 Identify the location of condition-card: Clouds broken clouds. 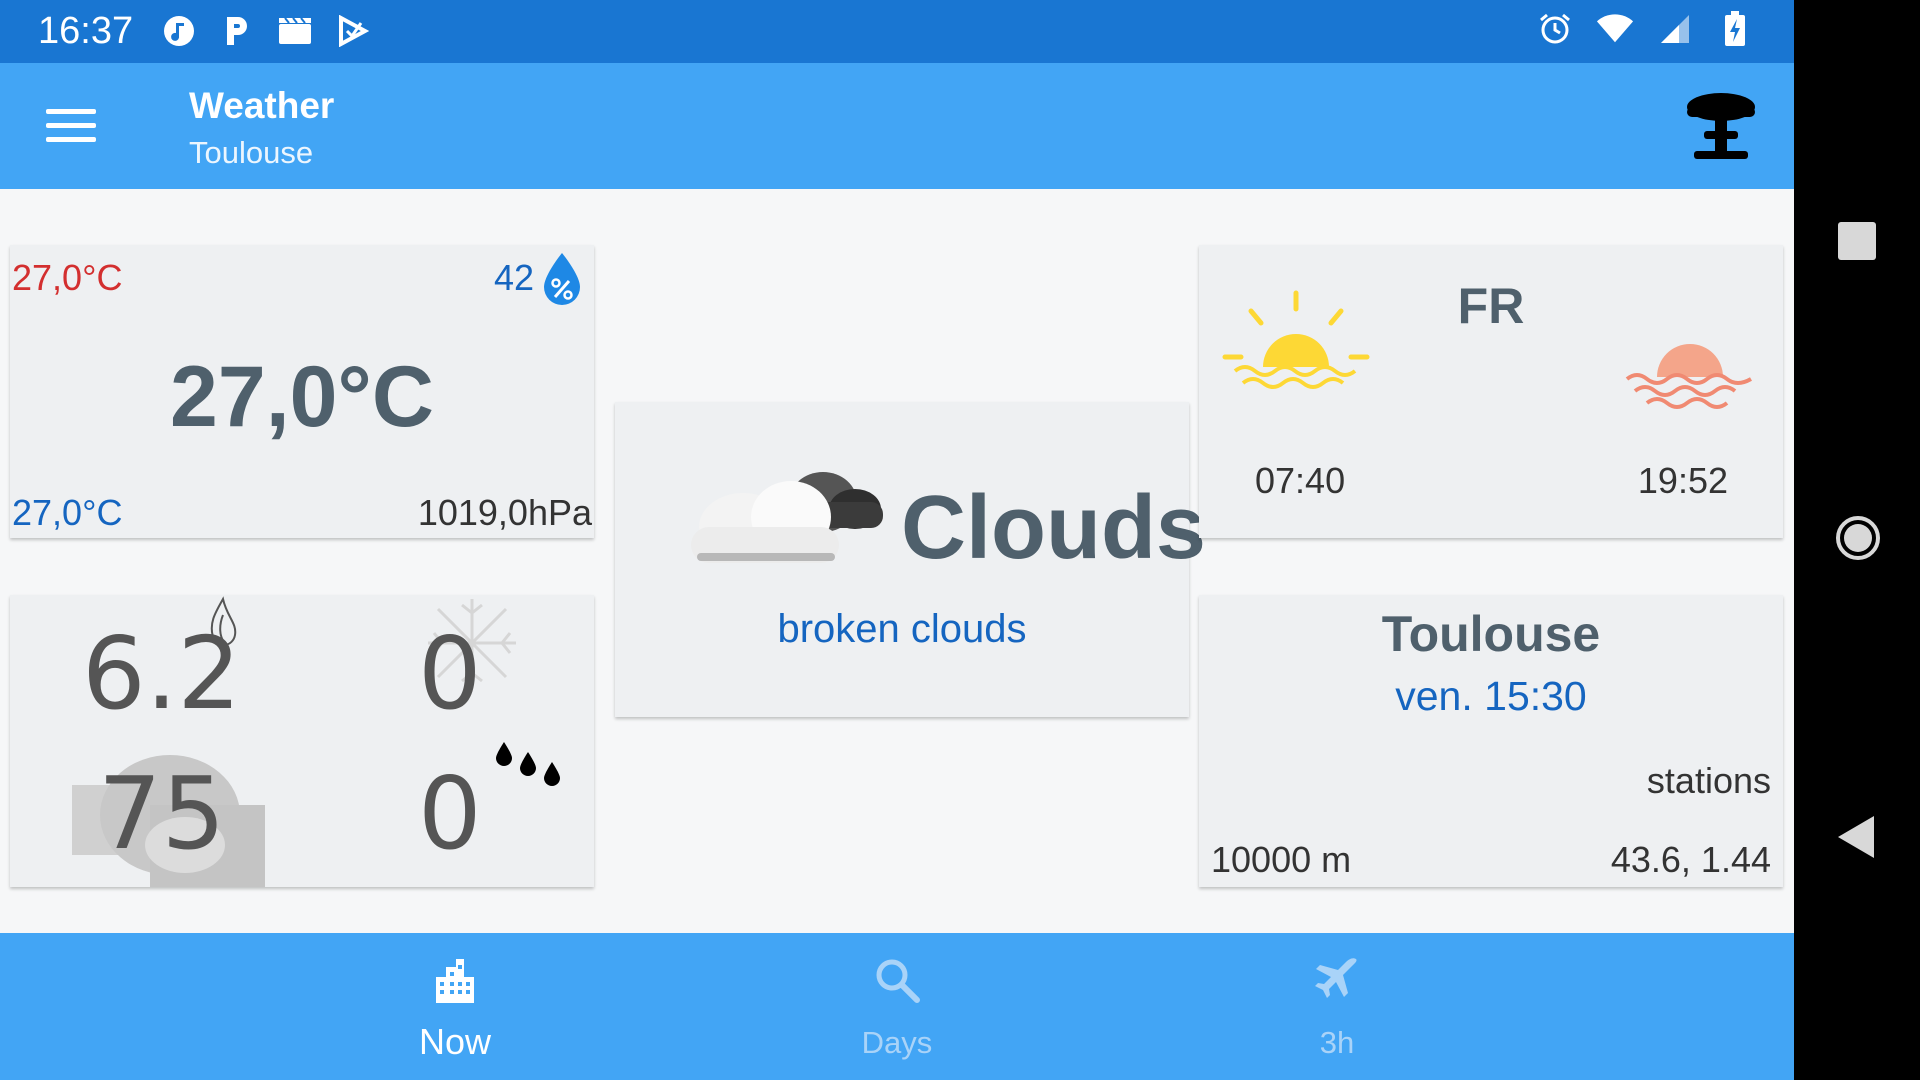
(910, 559).